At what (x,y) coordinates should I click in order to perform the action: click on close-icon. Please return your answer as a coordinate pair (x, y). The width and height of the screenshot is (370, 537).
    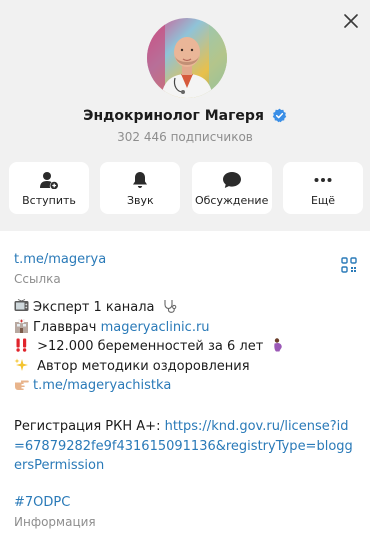
    Looking at the image, I should click on (351, 21).